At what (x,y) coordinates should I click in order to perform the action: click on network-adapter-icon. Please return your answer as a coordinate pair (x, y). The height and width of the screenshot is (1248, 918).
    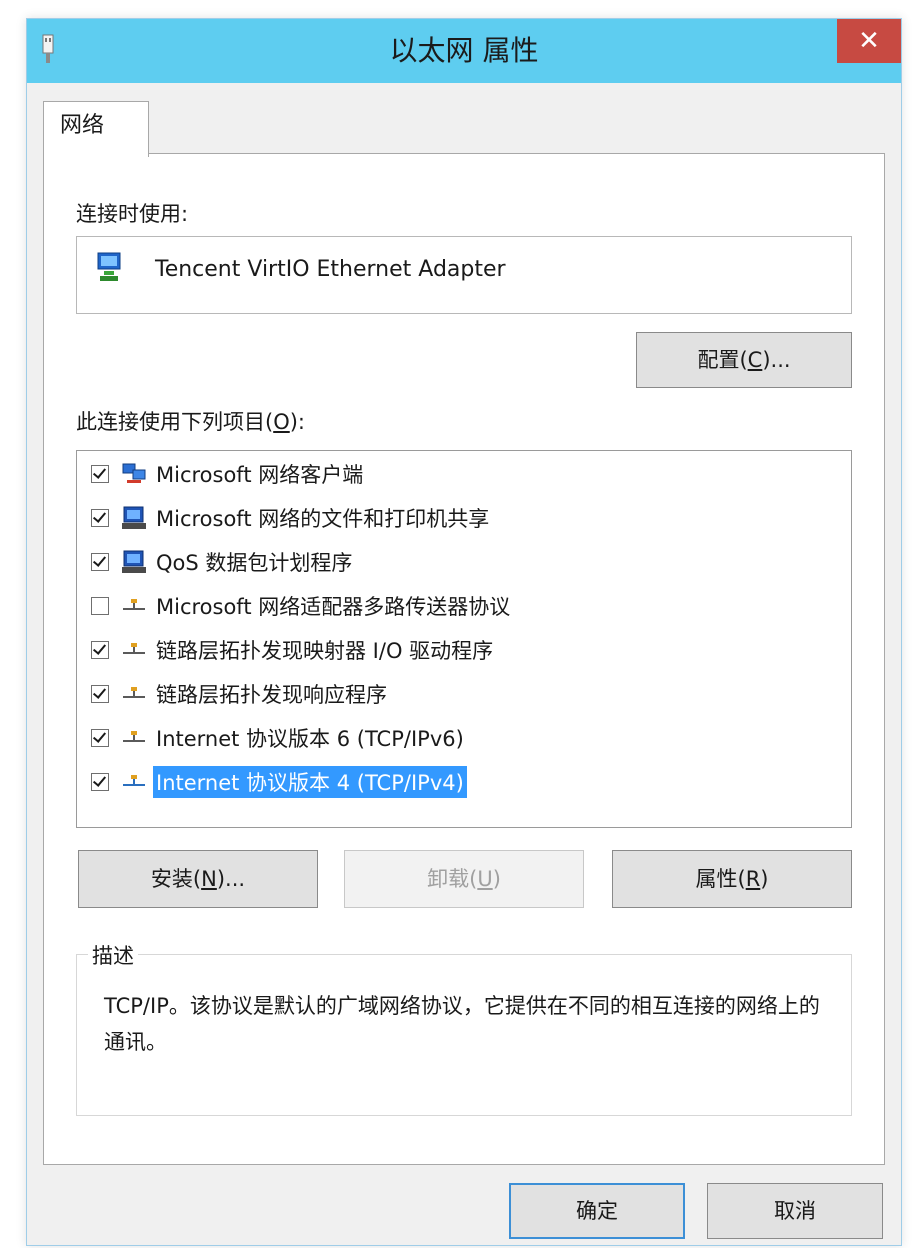
    Looking at the image, I should click on (109, 266).